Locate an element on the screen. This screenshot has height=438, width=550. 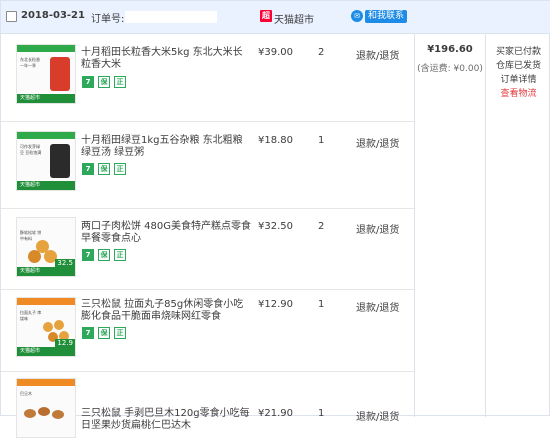
product-title-link: 三只松鼠 手剥巴旦木120g零食小吃每日坚果炒货扁桃仁巴达木 is located at coordinates (166, 420).